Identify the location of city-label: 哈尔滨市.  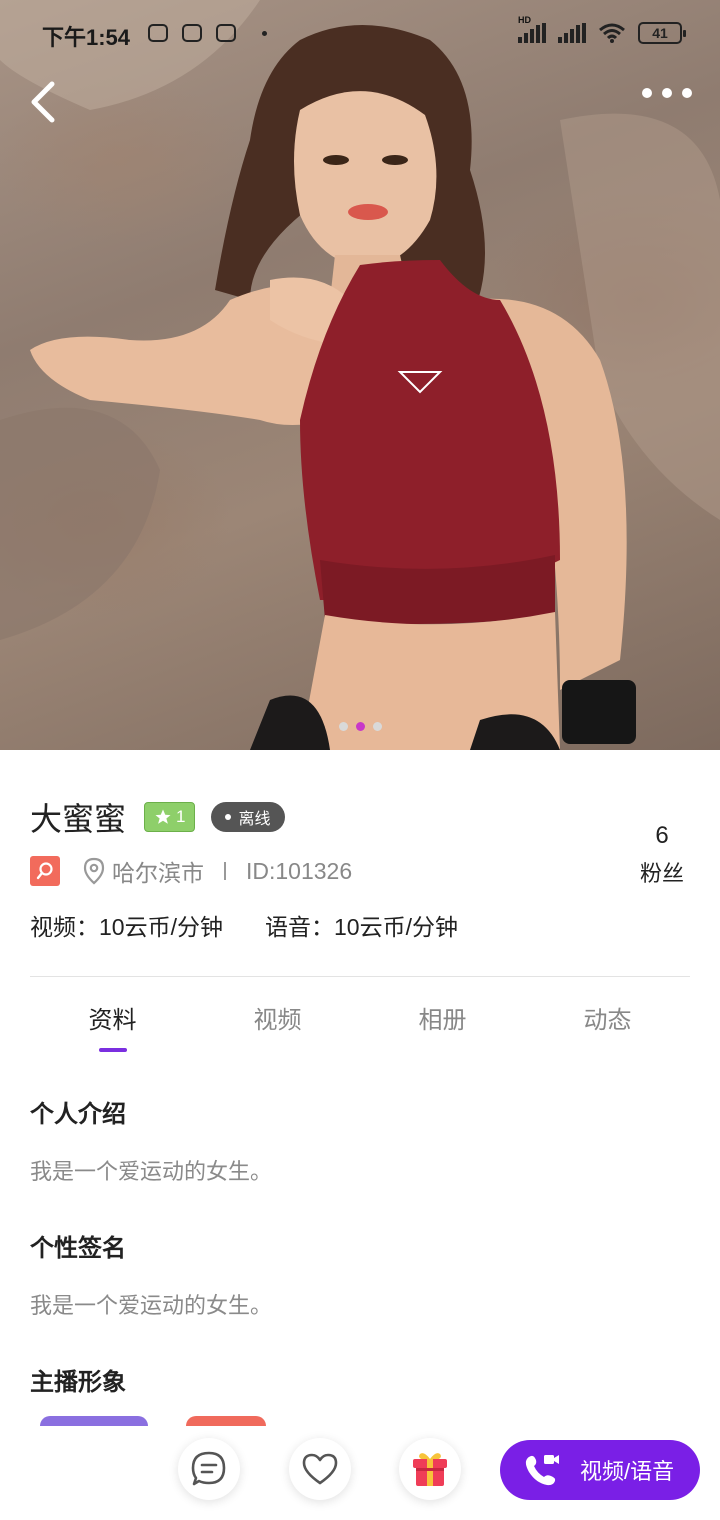
(158, 873).